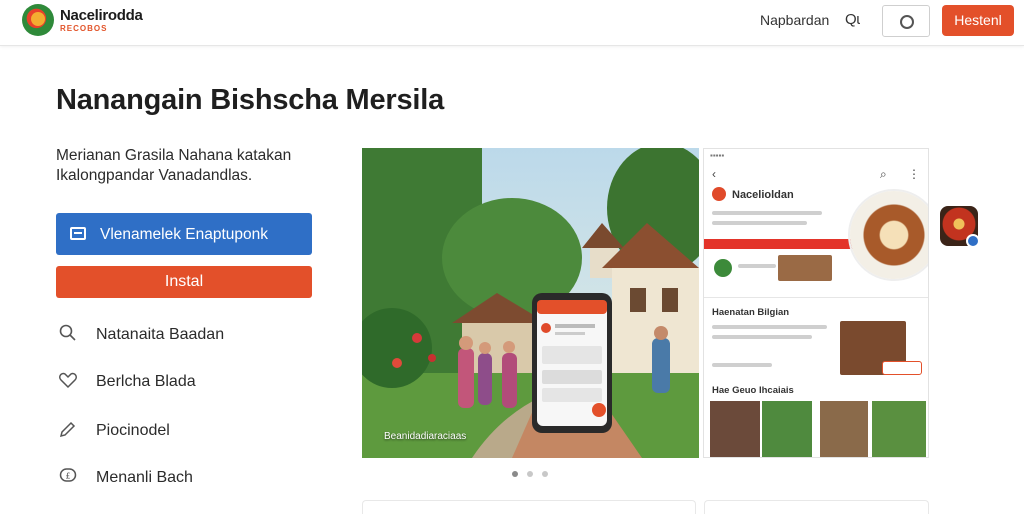  What do you see at coordinates (883, 174) in the screenshot?
I see `search-icon: ⌕` at bounding box center [883, 174].